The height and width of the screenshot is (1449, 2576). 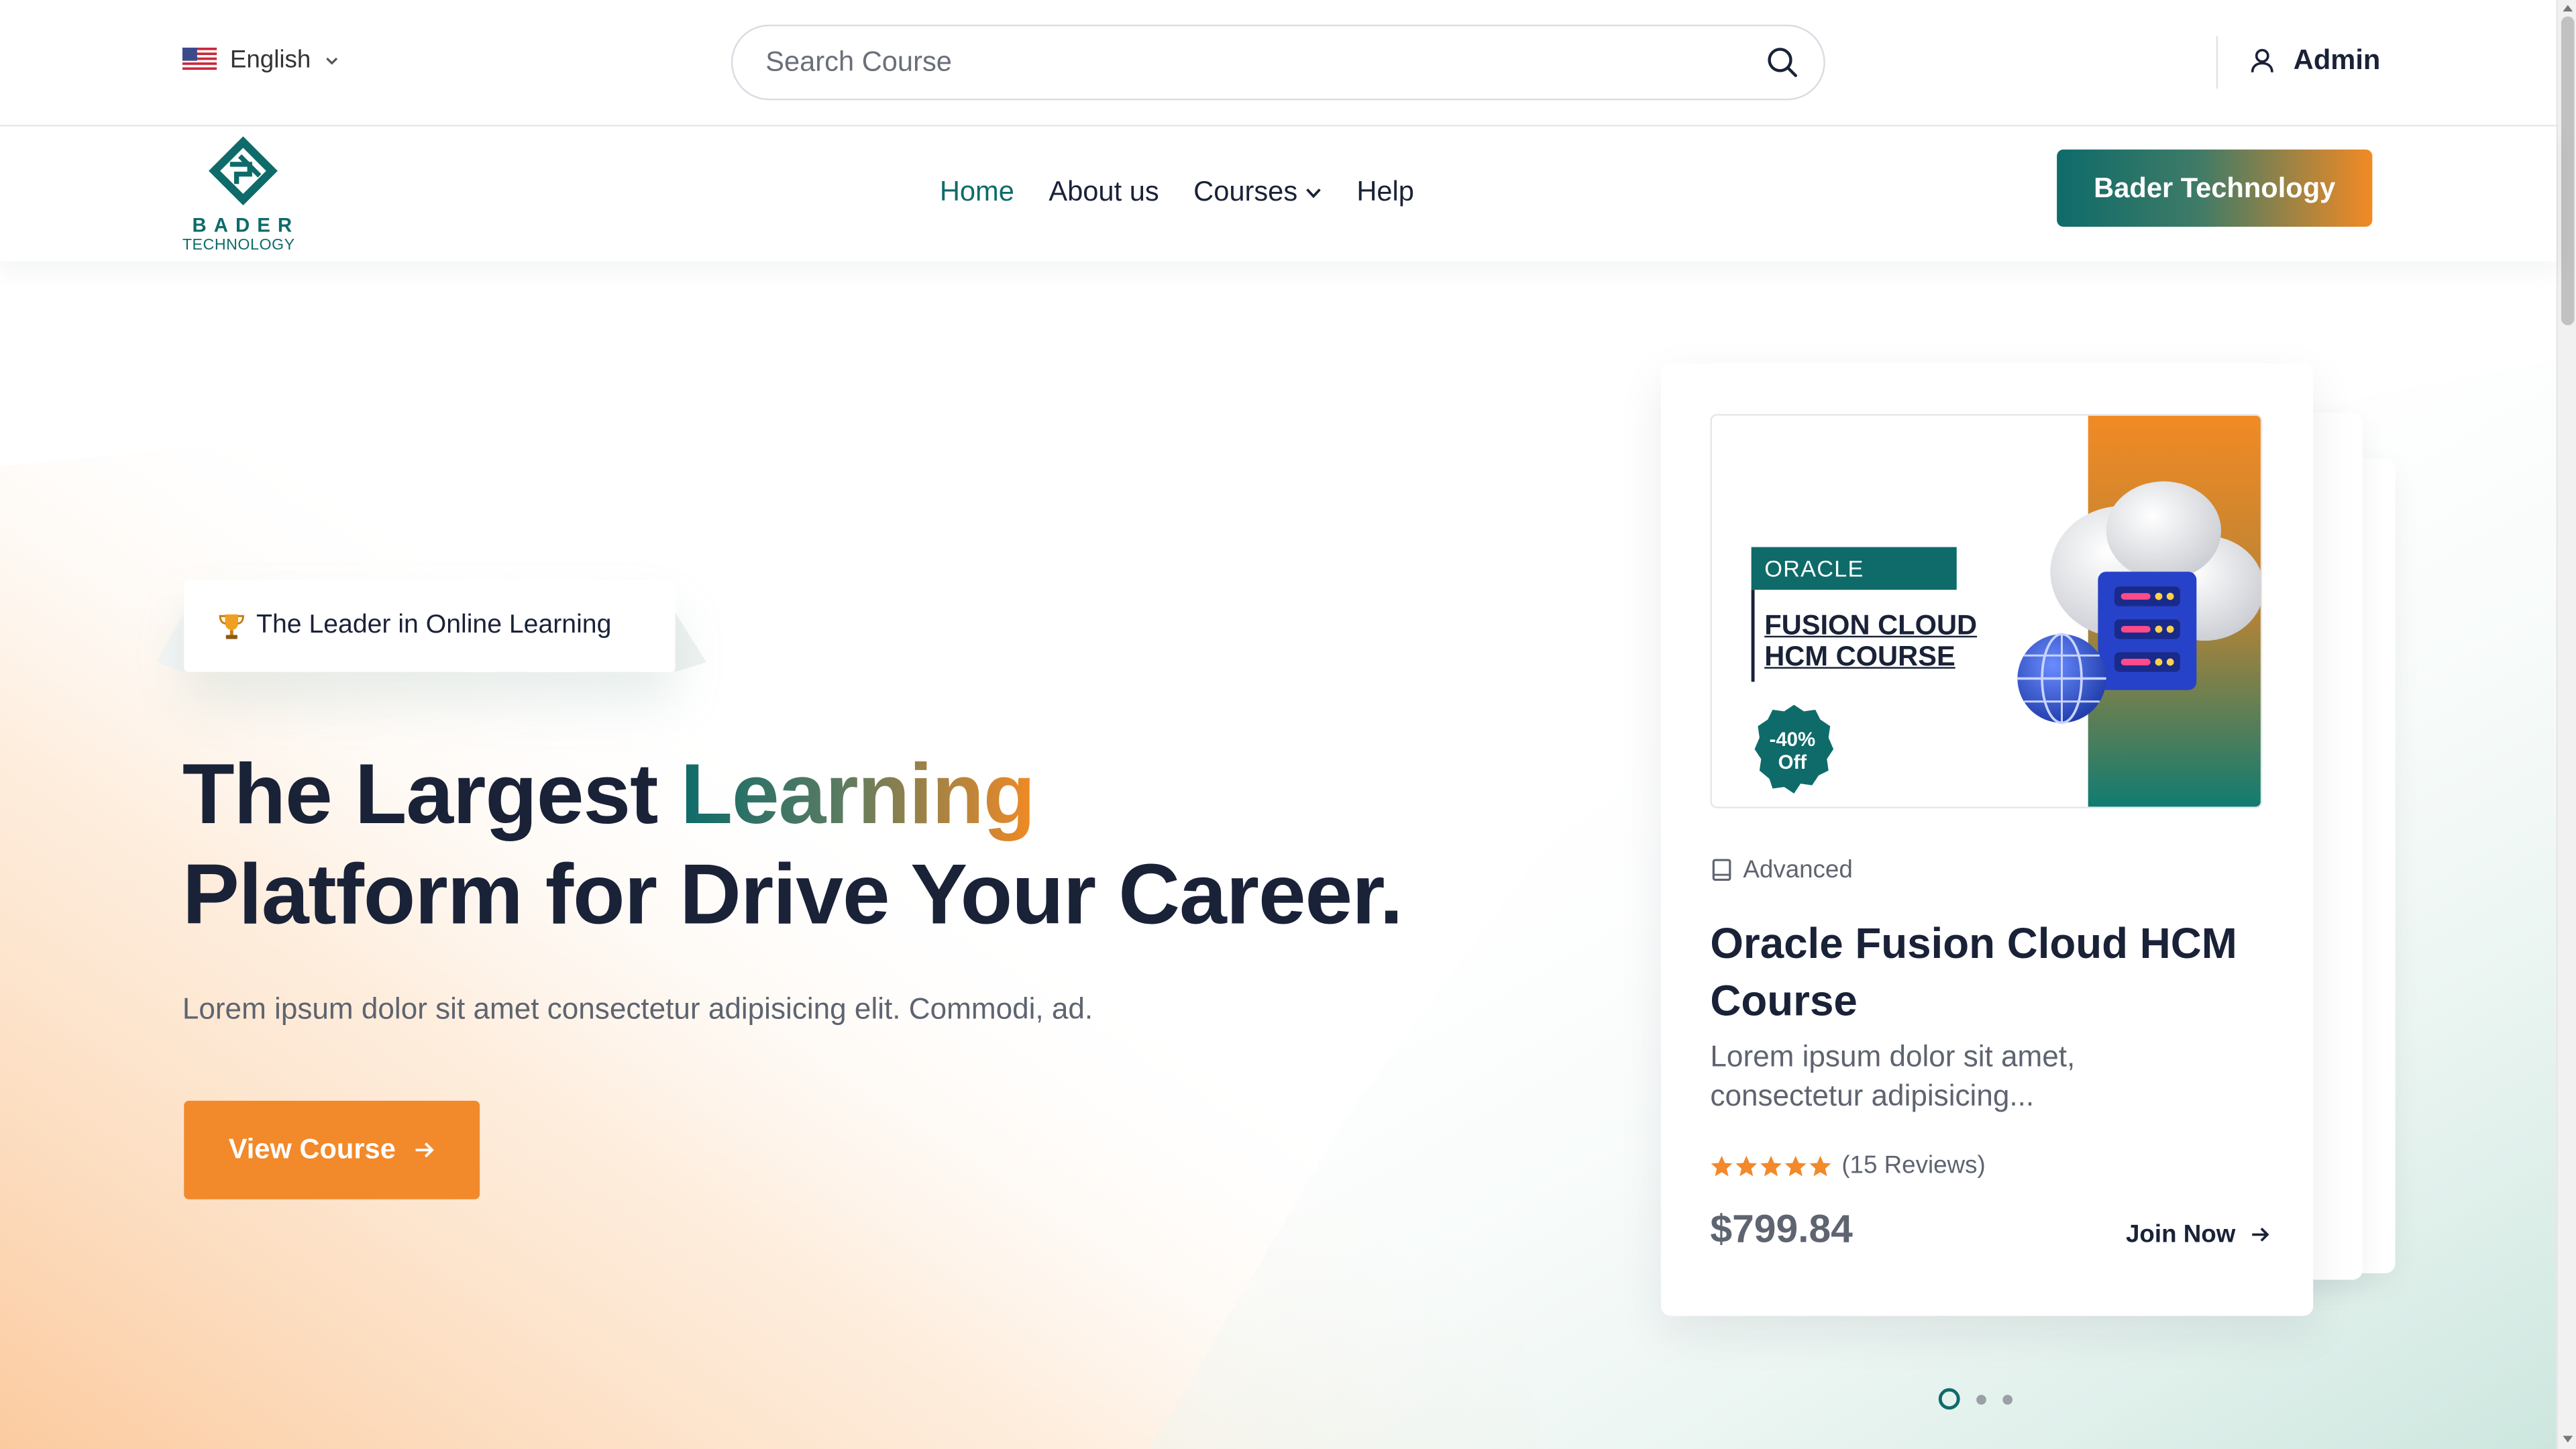 What do you see at coordinates (246, 225) in the screenshot?
I see `logo-text-bader: BADER` at bounding box center [246, 225].